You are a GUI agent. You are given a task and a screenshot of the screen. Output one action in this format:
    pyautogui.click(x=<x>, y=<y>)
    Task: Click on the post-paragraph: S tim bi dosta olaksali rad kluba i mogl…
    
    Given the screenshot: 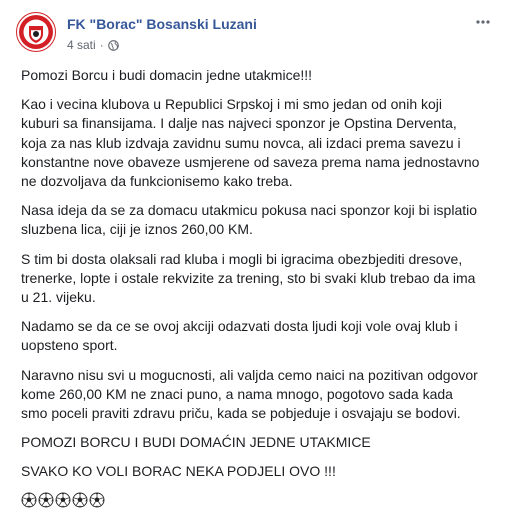 What is the action you would take?
    pyautogui.click(x=248, y=278)
    